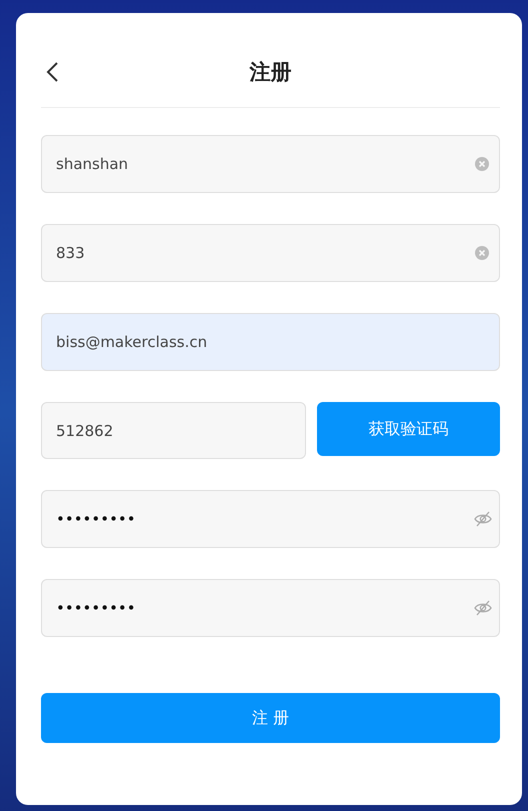 This screenshot has width=528, height=811. I want to click on input-field: 833, so click(270, 253).